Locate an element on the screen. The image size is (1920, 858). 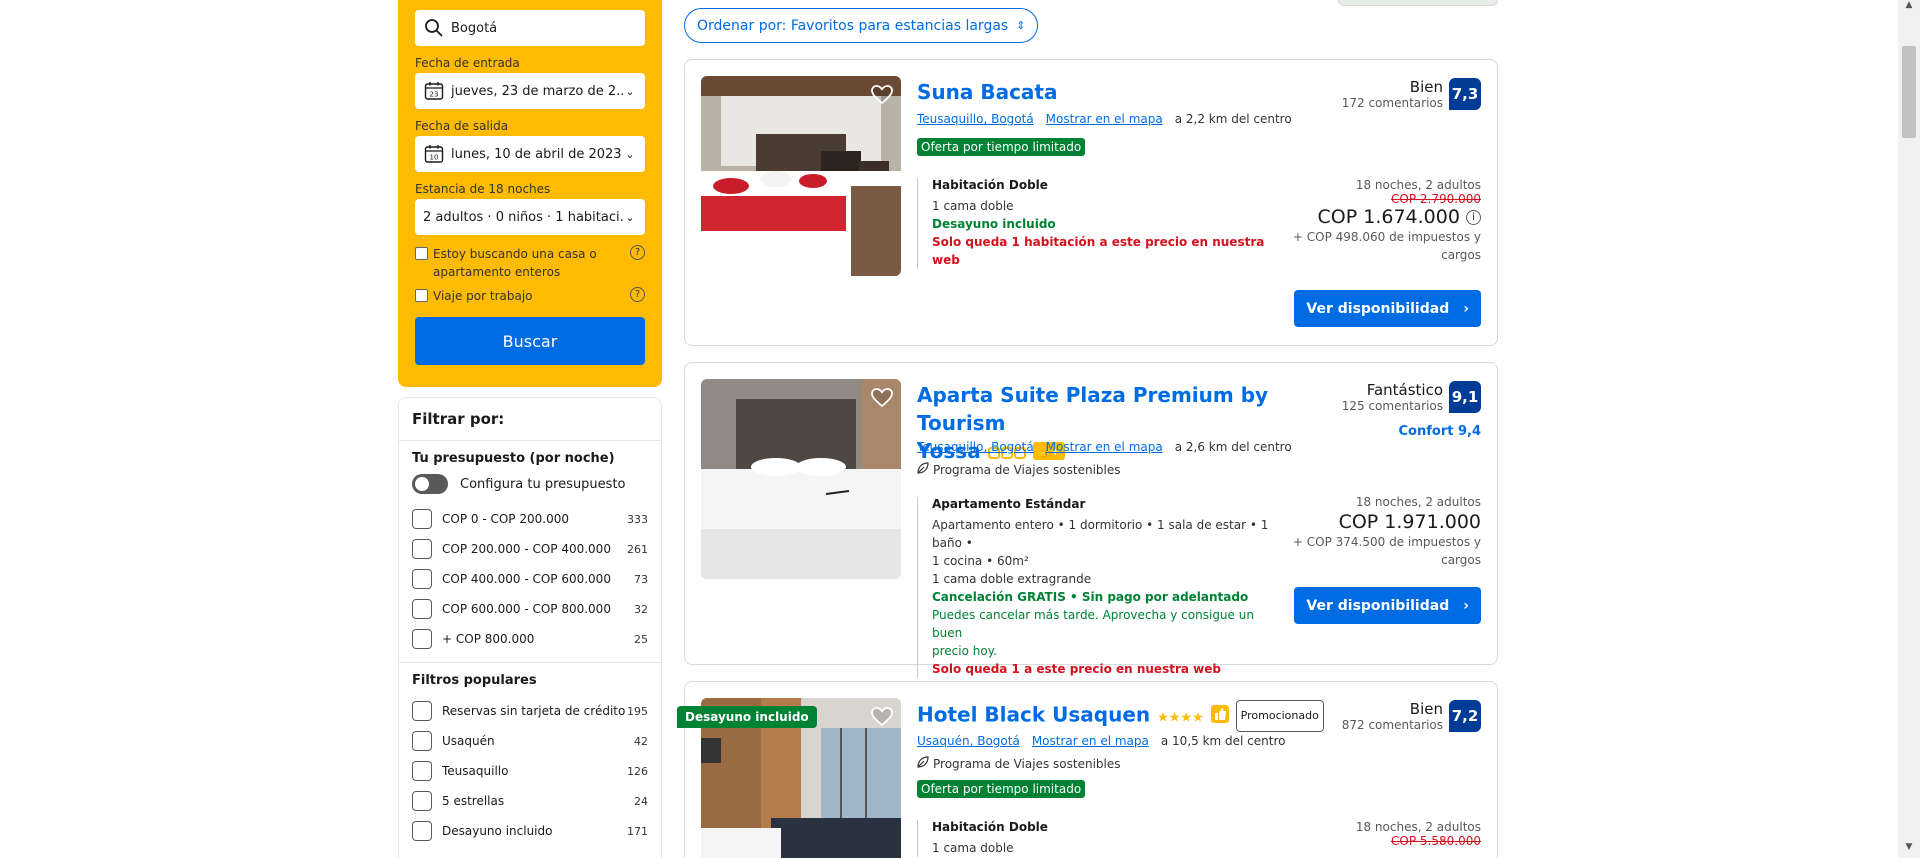
hotel-name-link: Hotel Black Usaquen ★★★★ Promocionado is located at coordinates (1120, 716).